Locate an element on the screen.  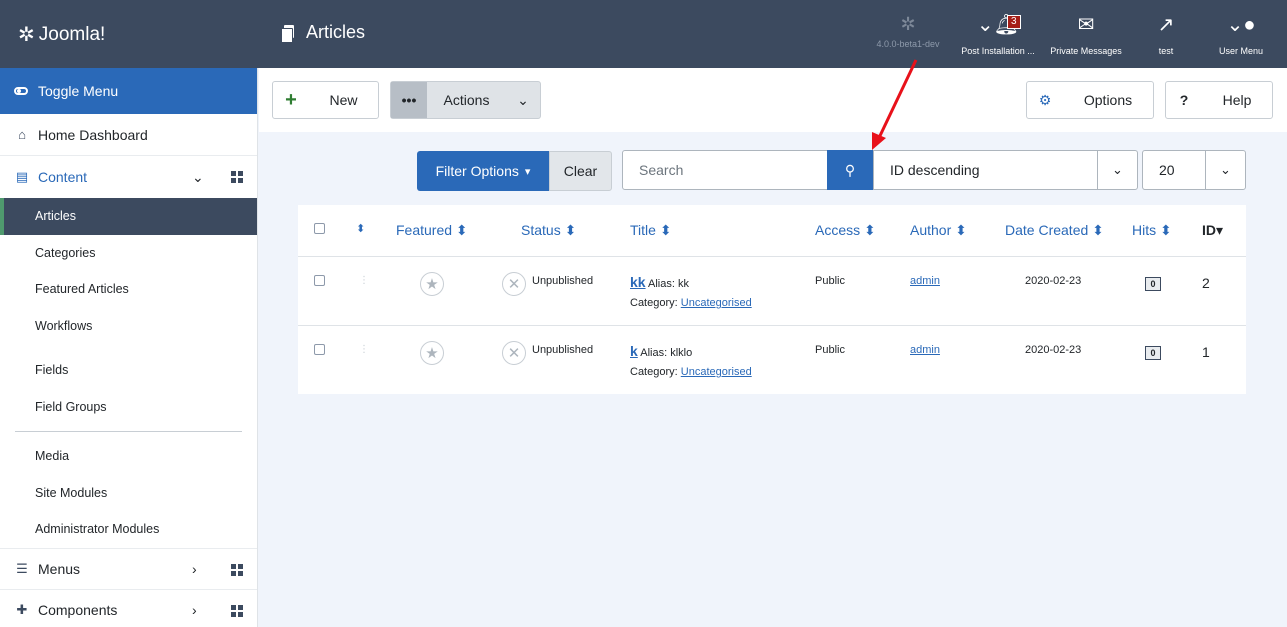
column-hits: Hits ⬍ is located at coordinates (1152, 230).